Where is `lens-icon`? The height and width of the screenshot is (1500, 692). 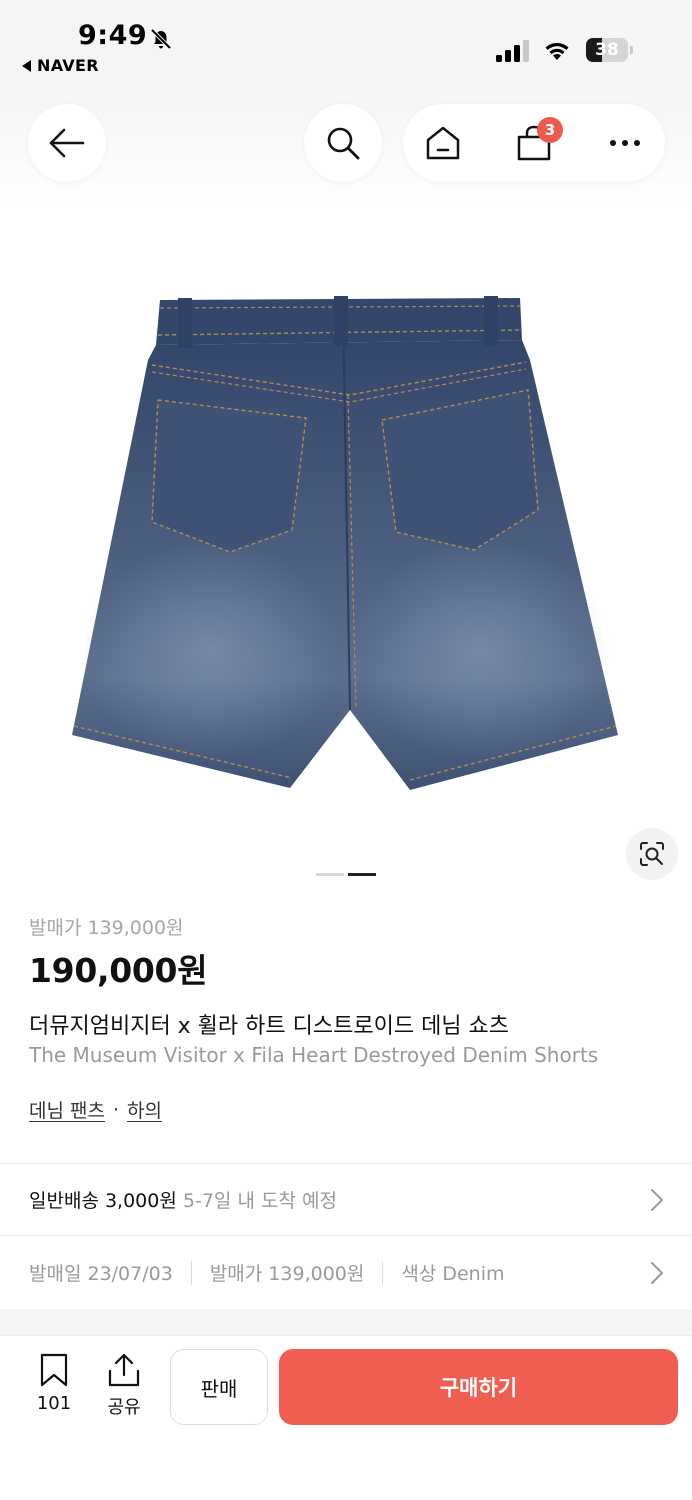
lens-icon is located at coordinates (652, 854).